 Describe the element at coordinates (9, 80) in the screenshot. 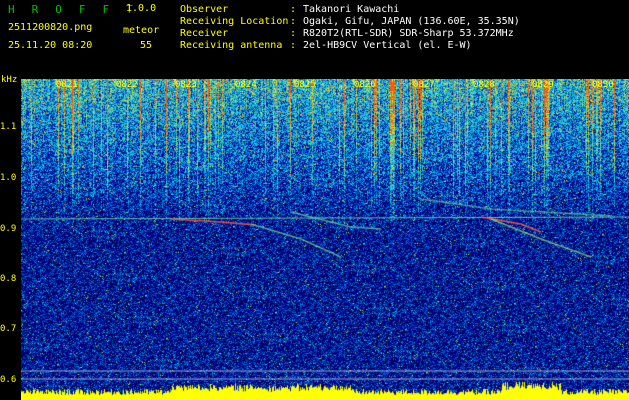

I see `y-axis-unit: kHz` at that location.